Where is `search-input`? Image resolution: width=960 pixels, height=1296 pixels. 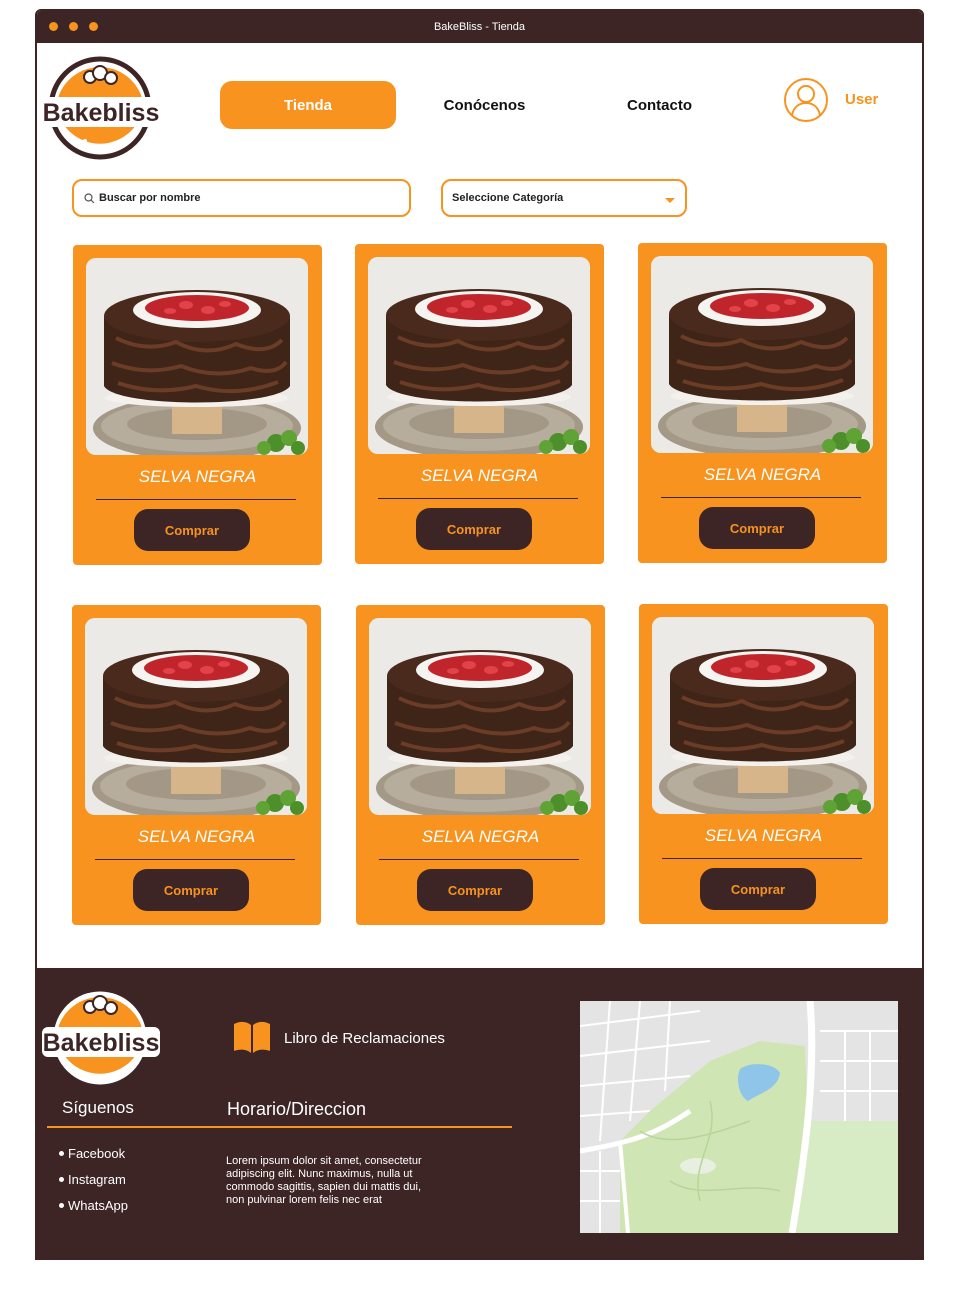
search-input is located at coordinates (244, 198).